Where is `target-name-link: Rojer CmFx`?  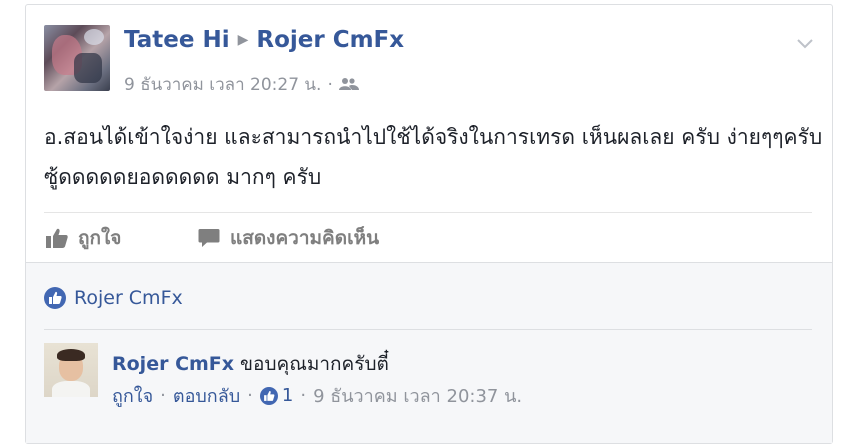
target-name-link: Rojer CmFx is located at coordinates (330, 40).